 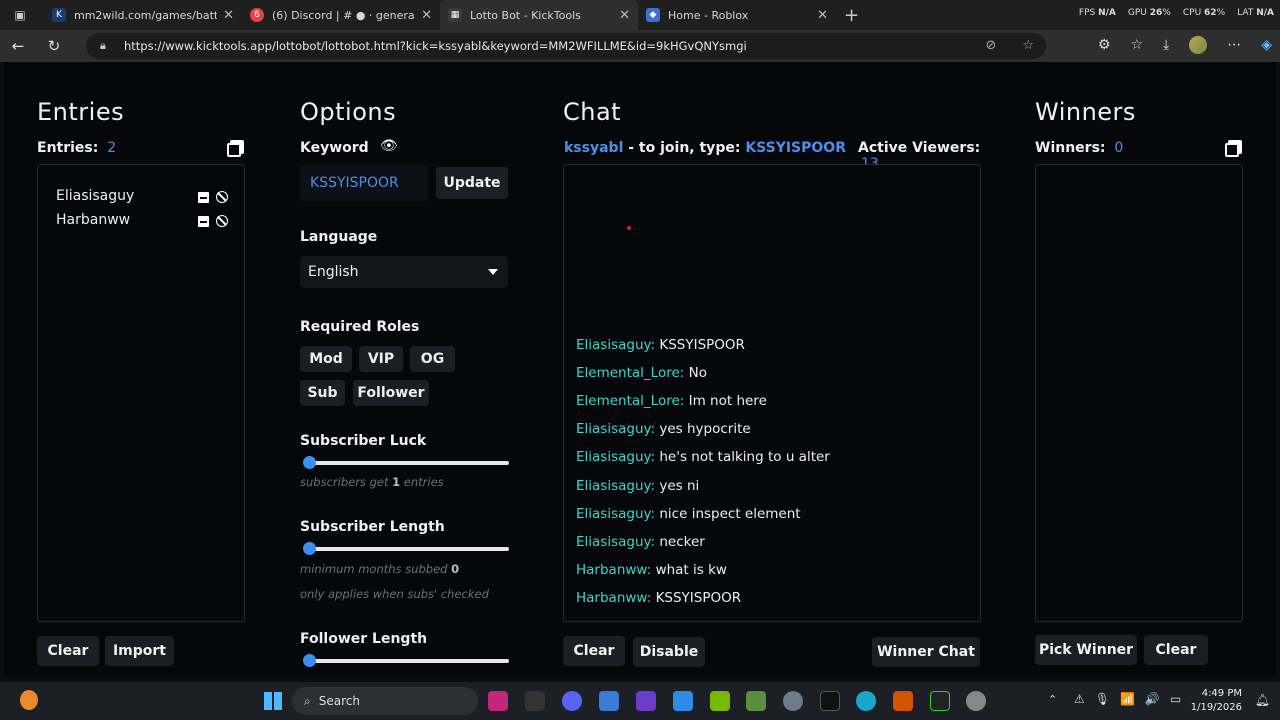 What do you see at coordinates (364, 639) in the screenshot?
I see `follower-length-label: Follower Length` at bounding box center [364, 639].